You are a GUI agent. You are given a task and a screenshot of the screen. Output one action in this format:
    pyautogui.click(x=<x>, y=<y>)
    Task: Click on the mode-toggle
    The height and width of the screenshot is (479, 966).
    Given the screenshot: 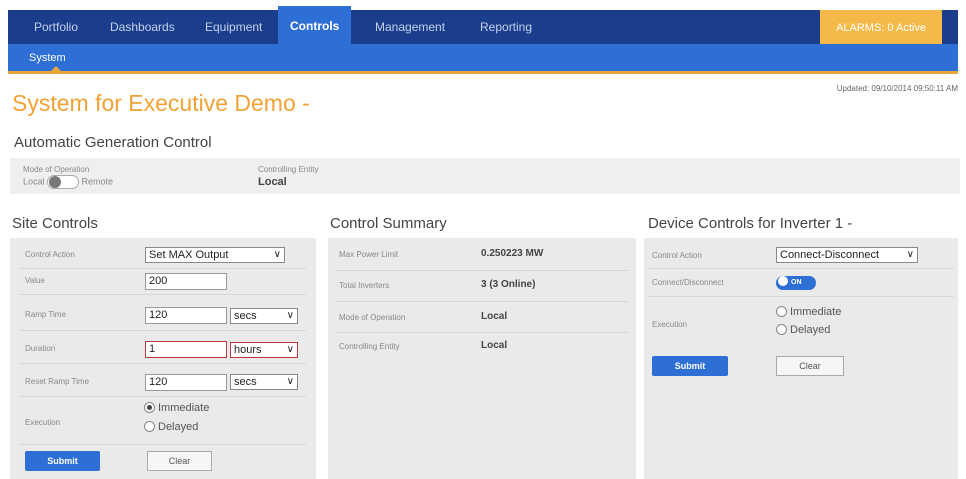 What is the action you would take?
    pyautogui.click(x=63, y=182)
    